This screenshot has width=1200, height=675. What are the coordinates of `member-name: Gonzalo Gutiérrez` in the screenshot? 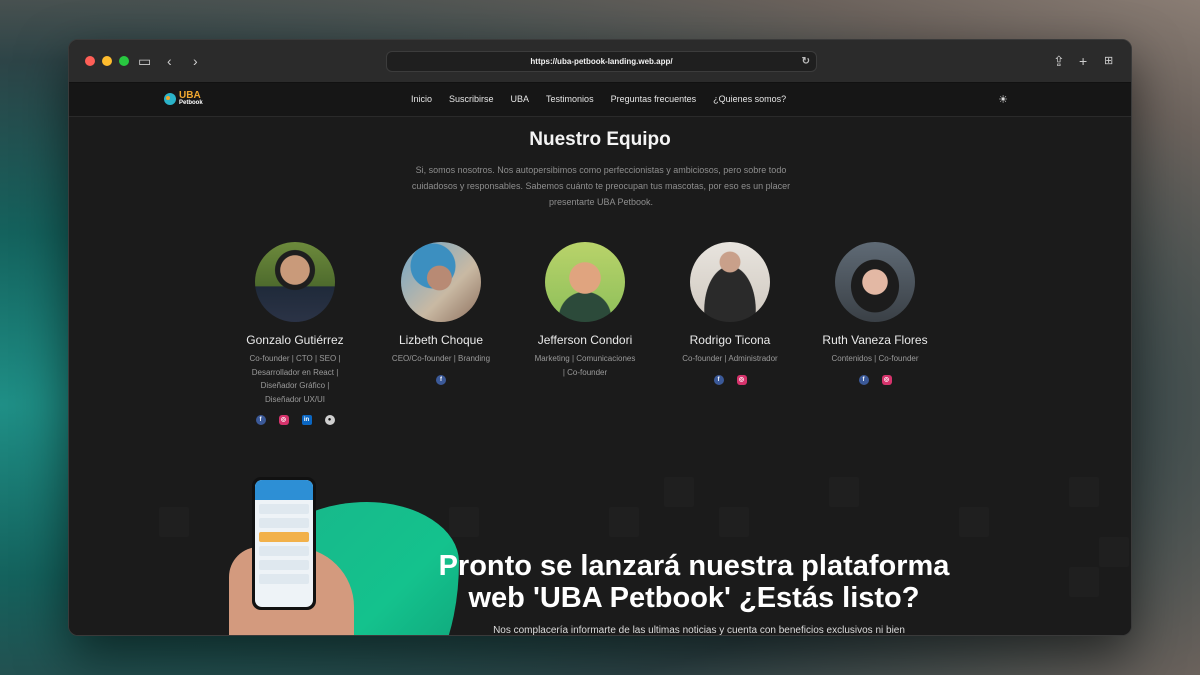 It's located at (295, 340).